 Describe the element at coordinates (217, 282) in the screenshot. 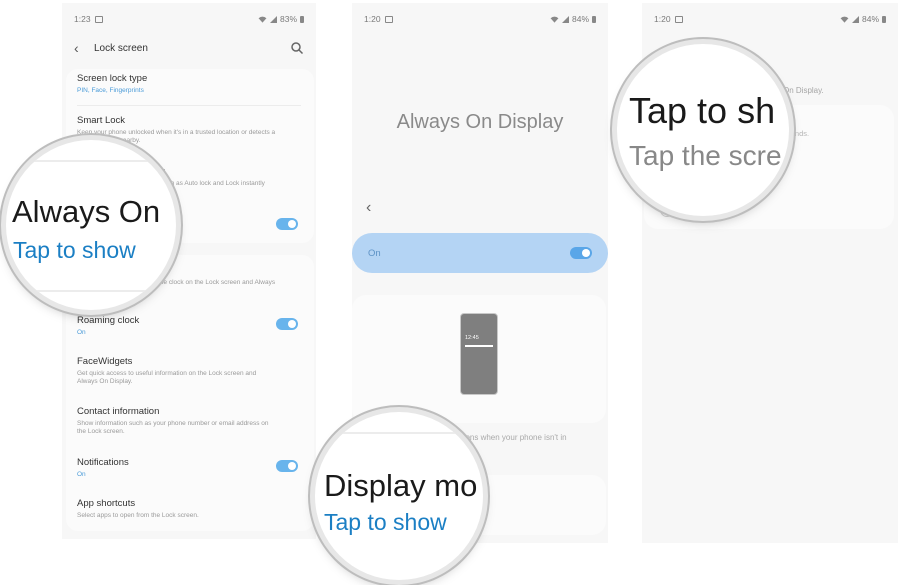

I see `row-subtitle-fragment: the clock on the Lock screen and Always` at that location.